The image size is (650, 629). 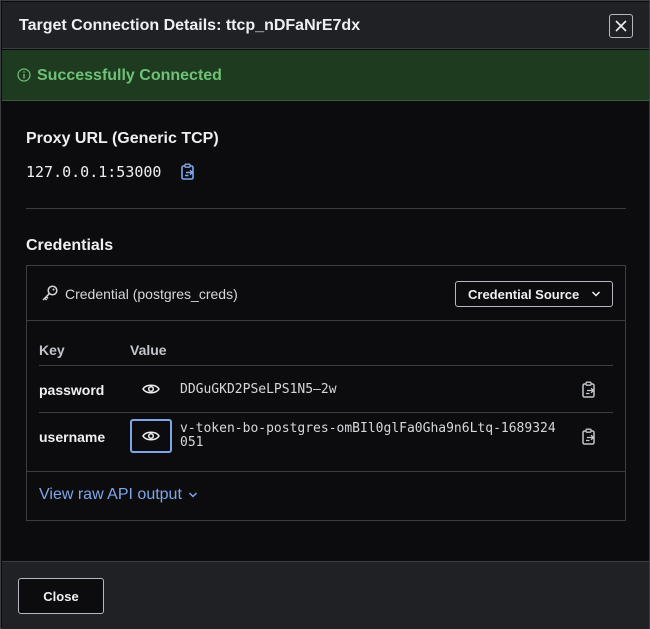 I want to click on card-divider, so click(x=326, y=471).